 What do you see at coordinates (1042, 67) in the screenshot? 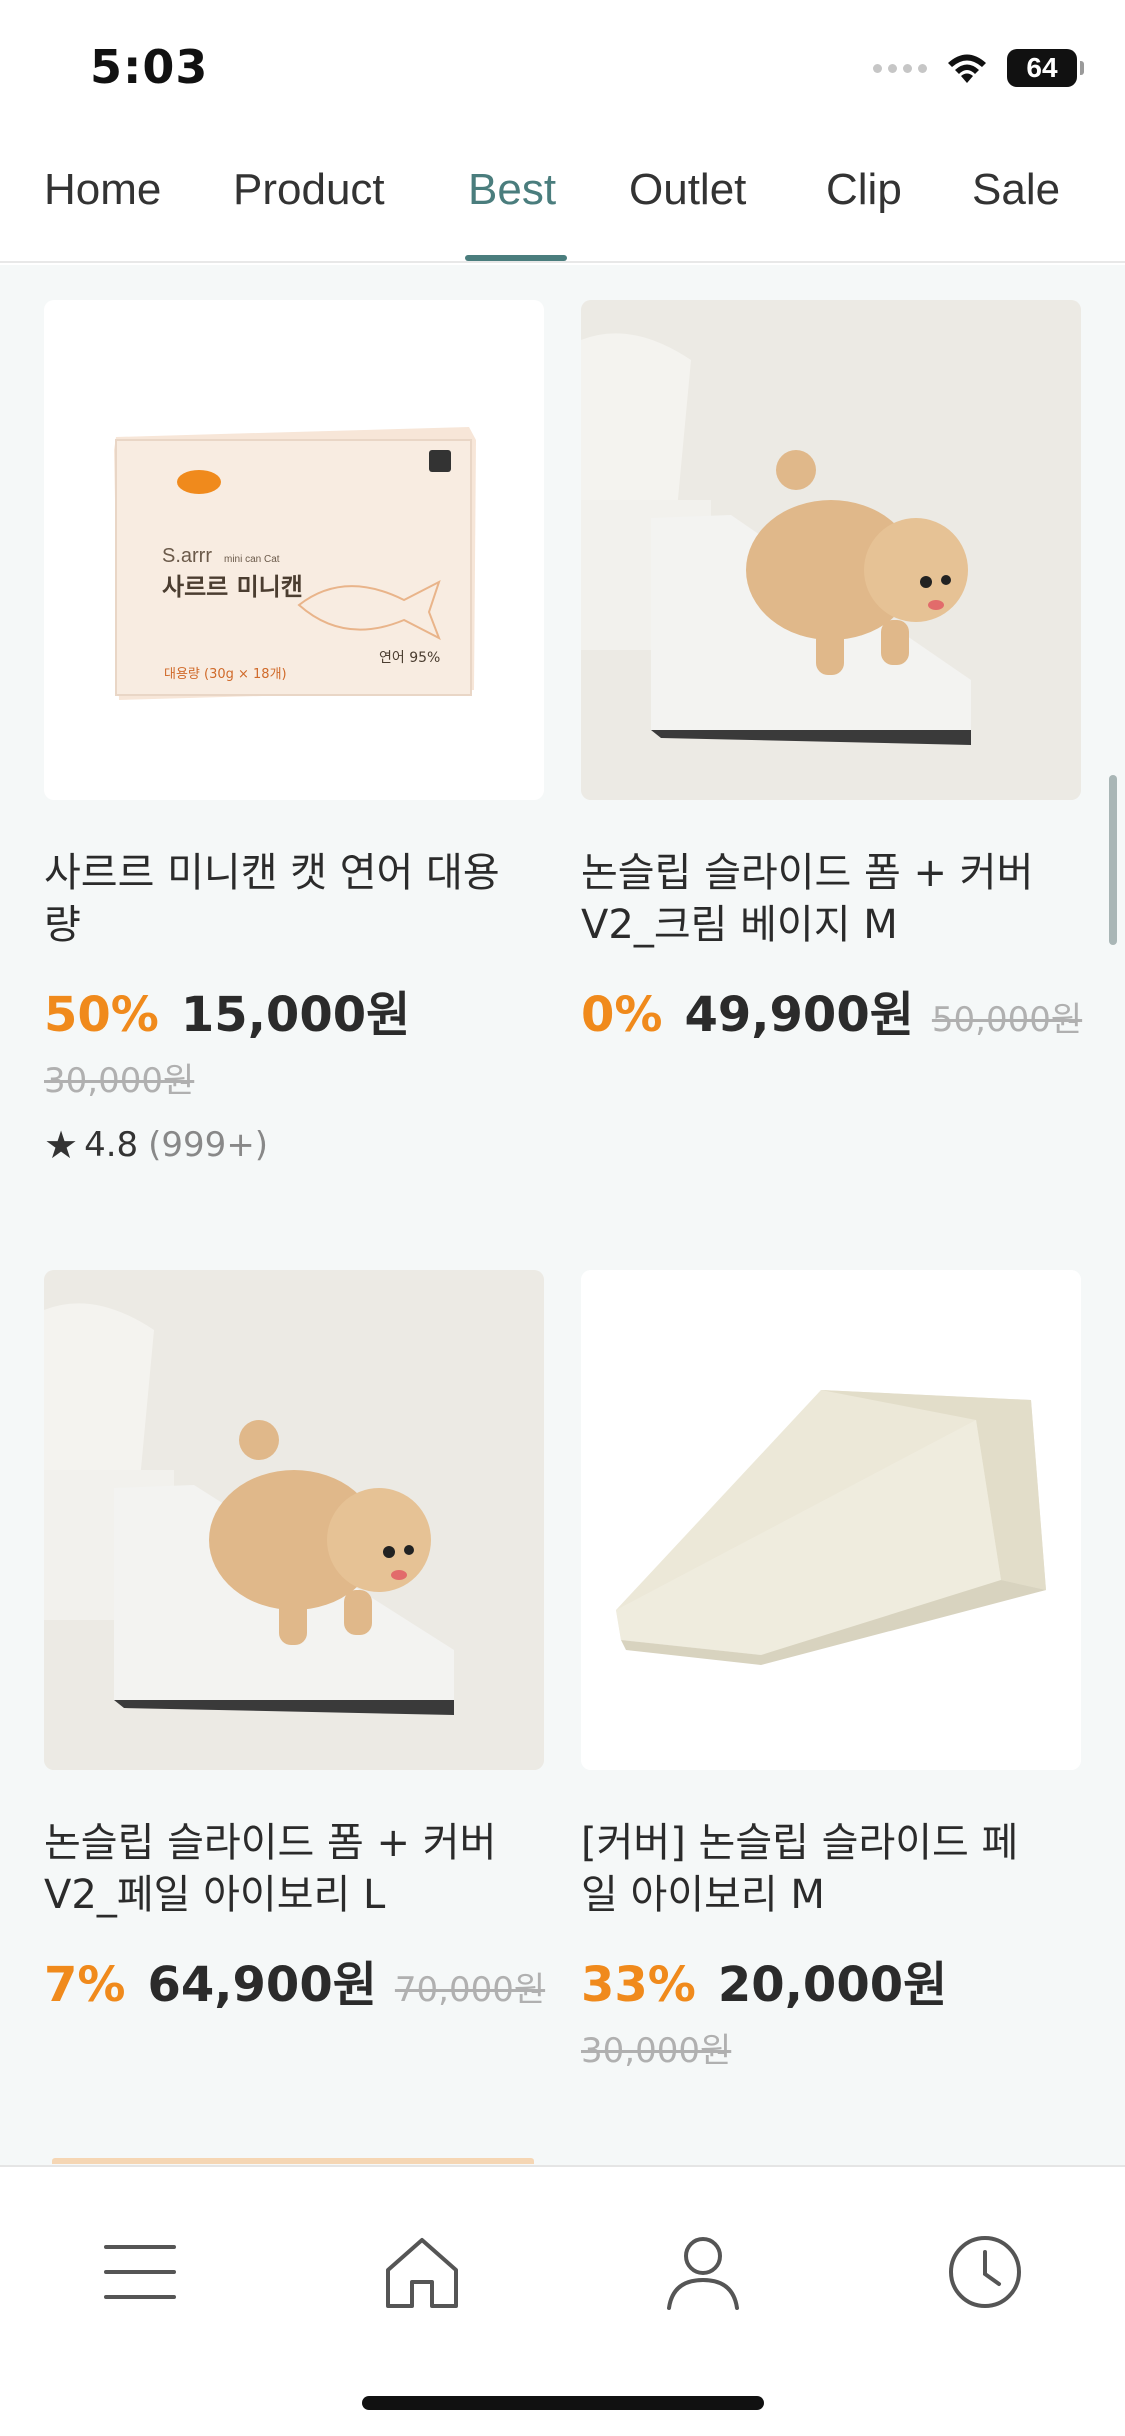
I see `battery-level: 64` at bounding box center [1042, 67].